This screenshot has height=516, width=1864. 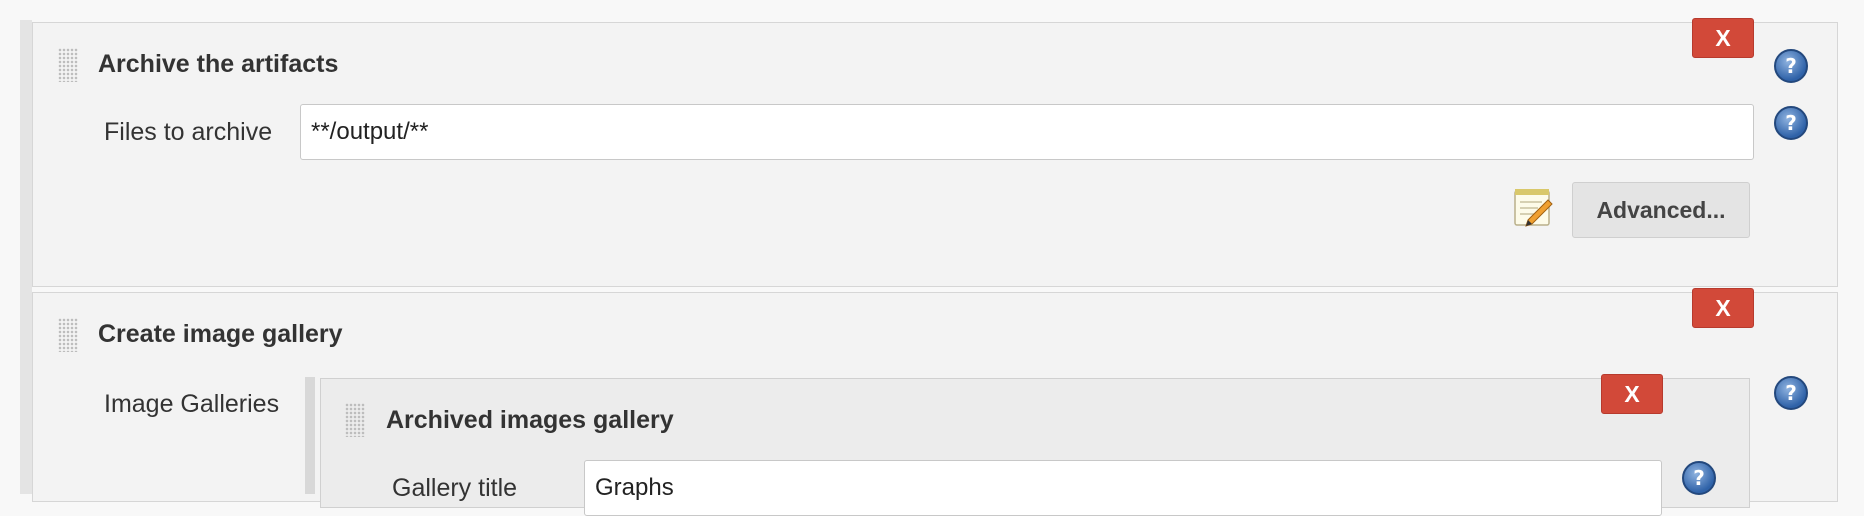 What do you see at coordinates (192, 404) in the screenshot?
I see `image-galleries-label: Image Galleries` at bounding box center [192, 404].